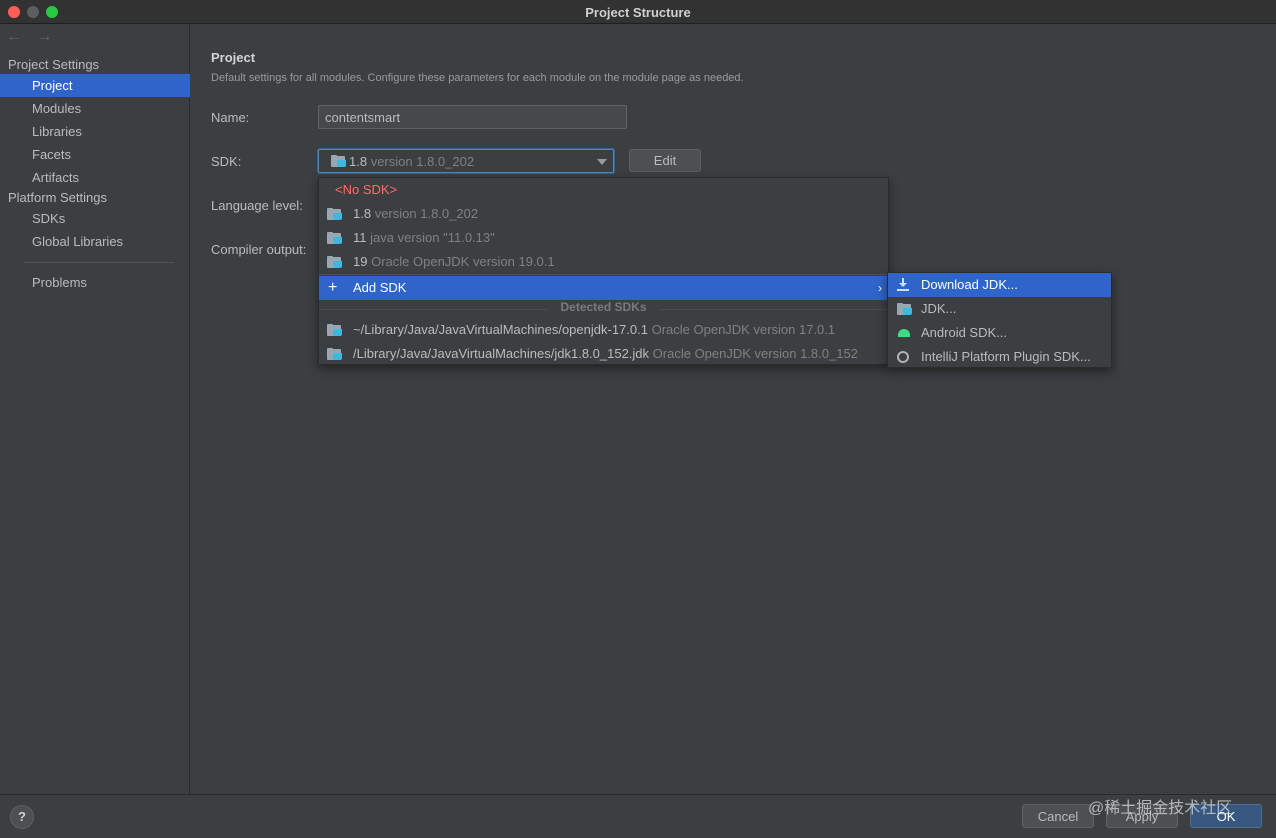  What do you see at coordinates (338, 161) in the screenshot?
I see `sdk-folder-icon` at bounding box center [338, 161].